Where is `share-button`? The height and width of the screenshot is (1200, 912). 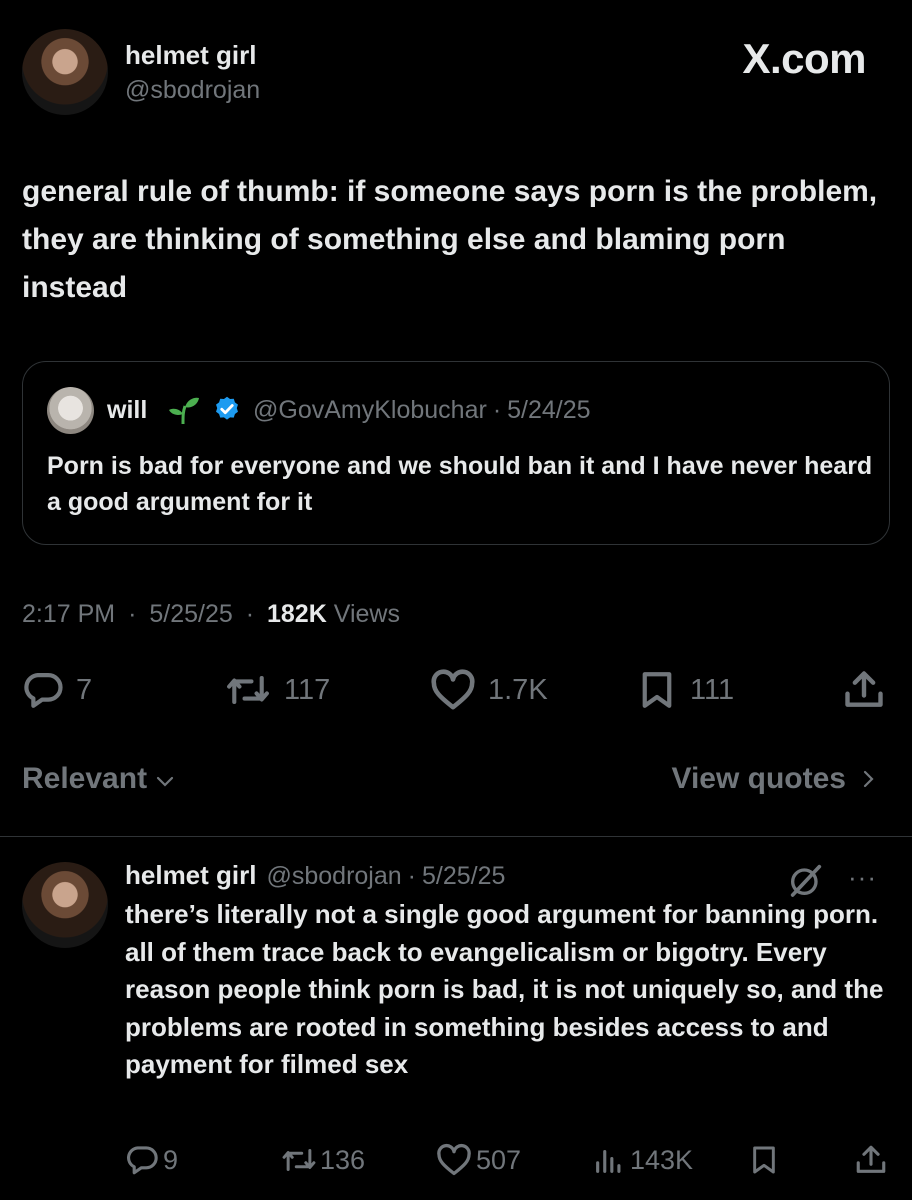 share-button is located at coordinates (864, 690).